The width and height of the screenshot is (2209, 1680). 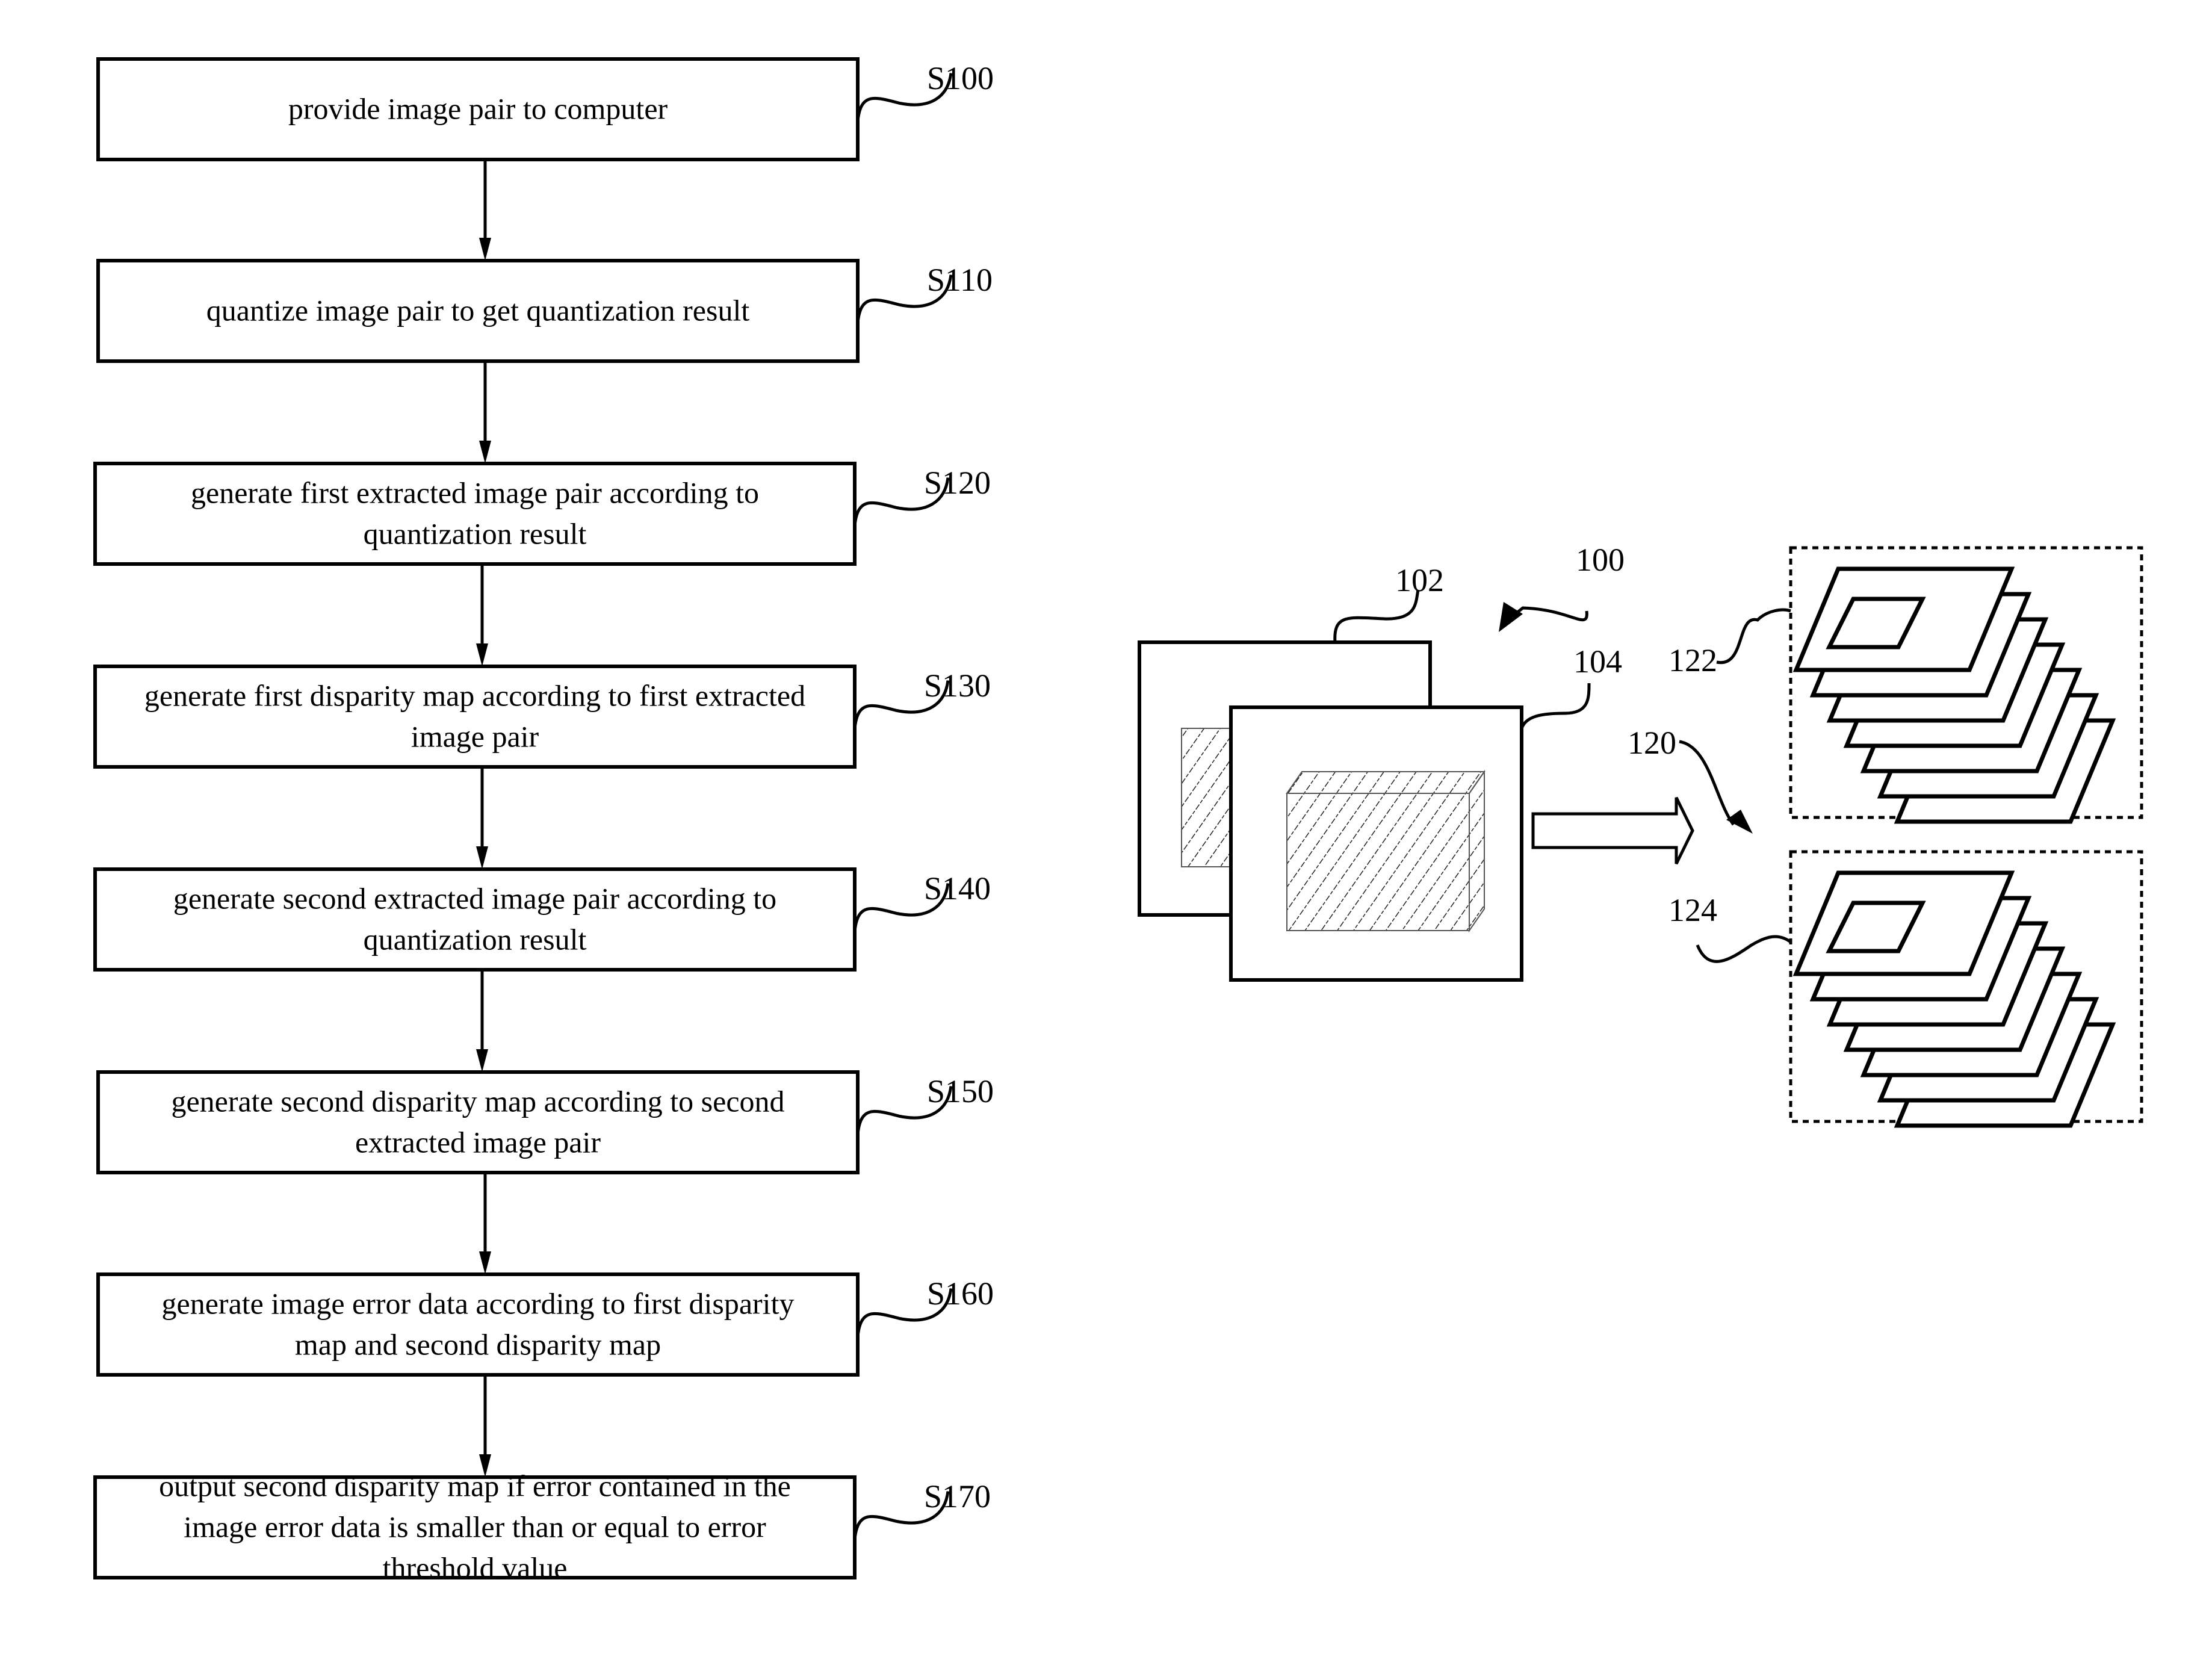 What do you see at coordinates (957, 888) in the screenshot?
I see `step-id-label: S140` at bounding box center [957, 888].